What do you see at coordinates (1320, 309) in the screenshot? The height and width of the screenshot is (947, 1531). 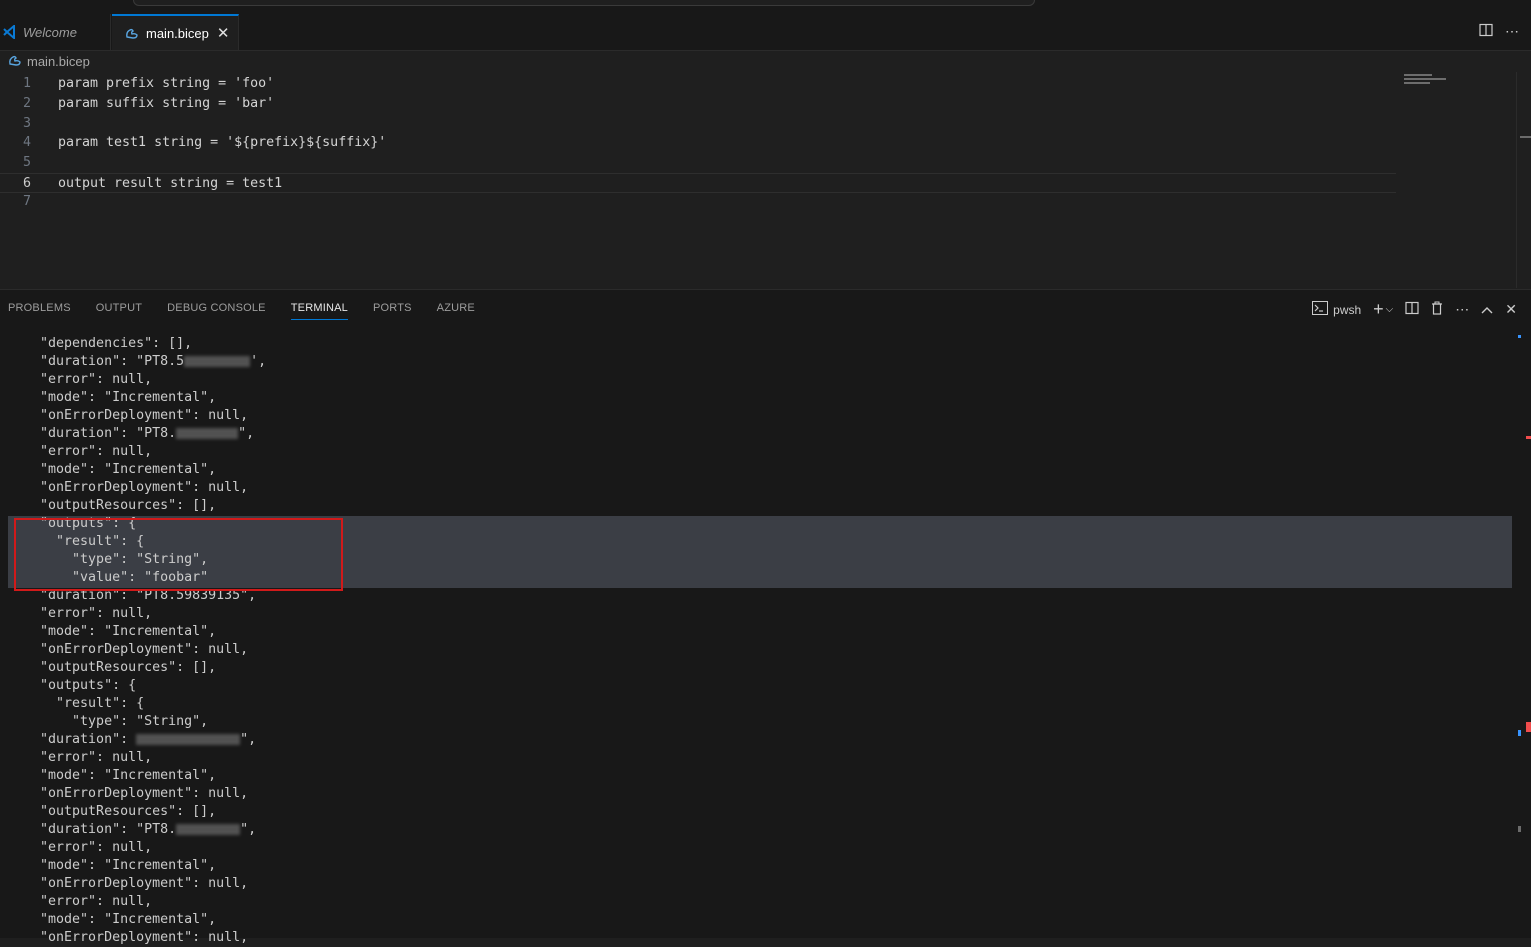 I see `terminal-icon` at bounding box center [1320, 309].